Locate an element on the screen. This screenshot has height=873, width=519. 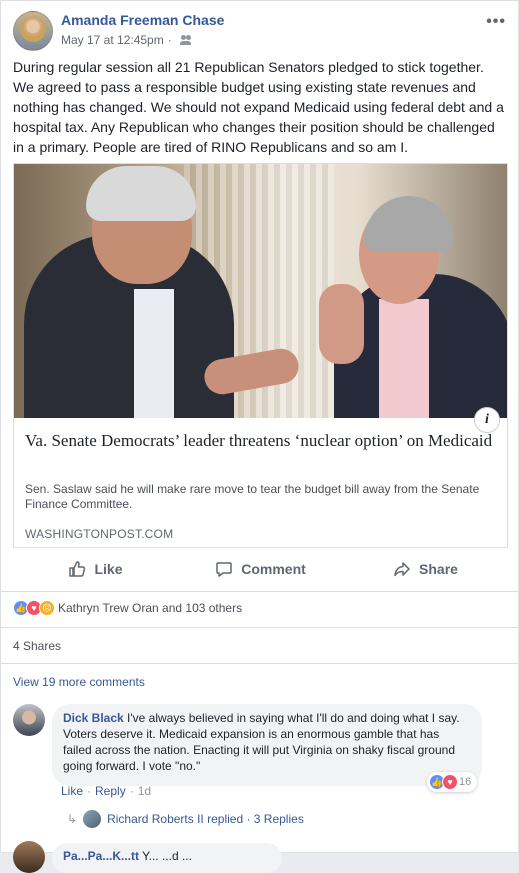
author-avatar is located at coordinates (33, 31).